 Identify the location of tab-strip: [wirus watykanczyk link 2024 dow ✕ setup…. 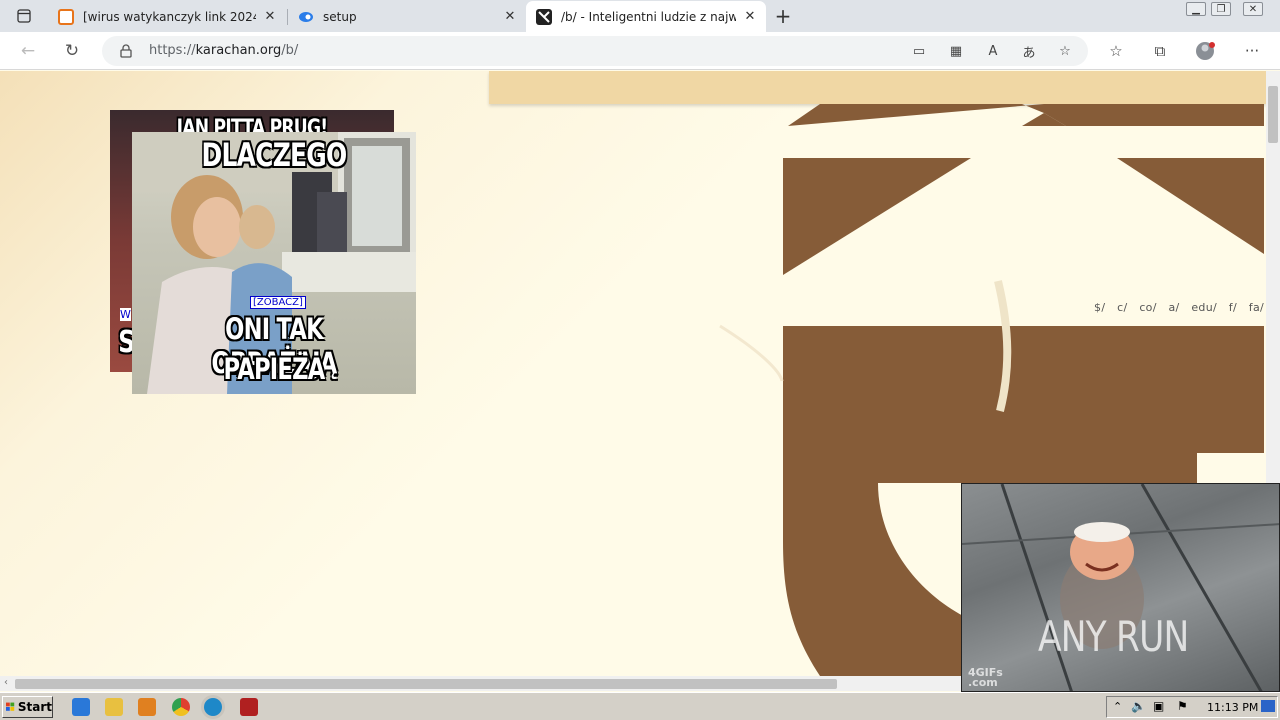
(640, 16).